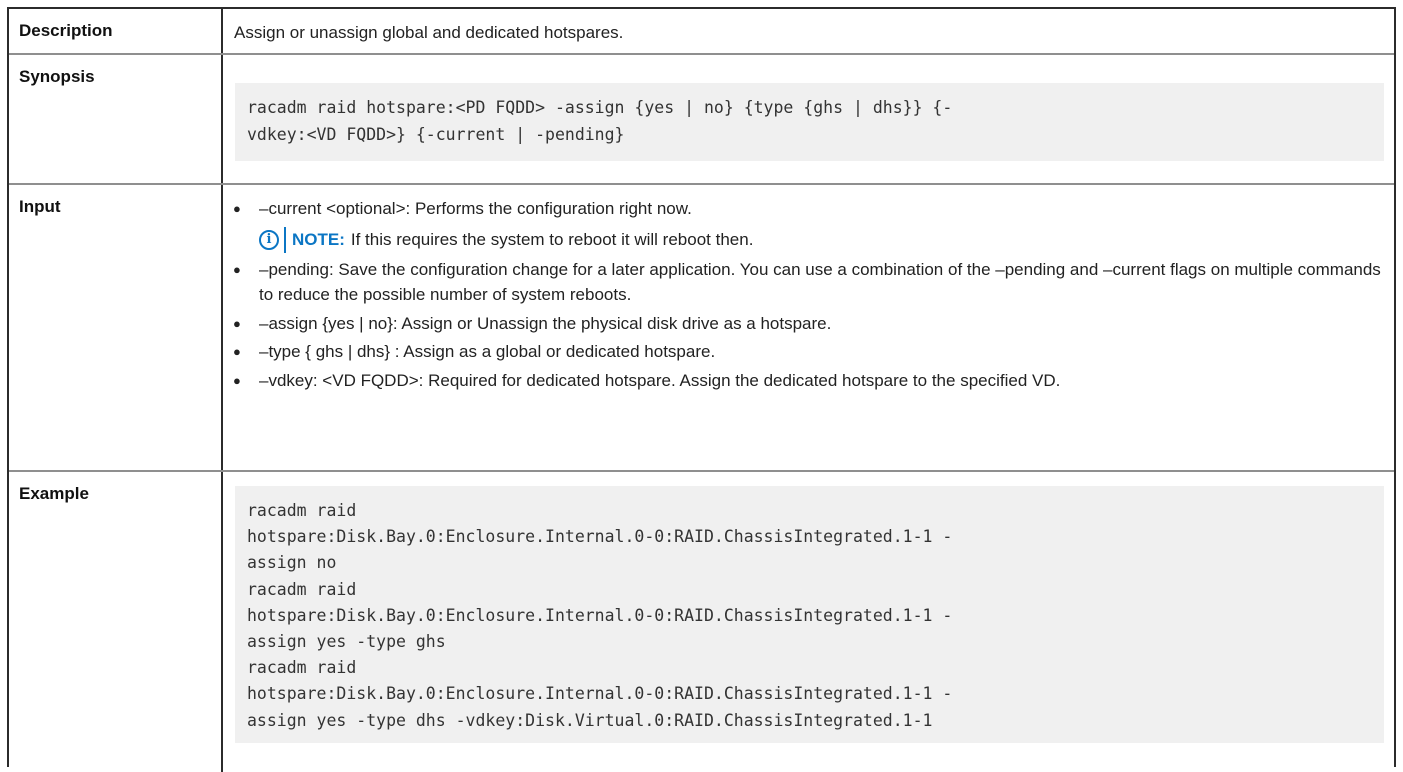 This screenshot has height=772, width=1403. Describe the element at coordinates (116, 327) in the screenshot. I see `input-label-cell: Input` at that location.